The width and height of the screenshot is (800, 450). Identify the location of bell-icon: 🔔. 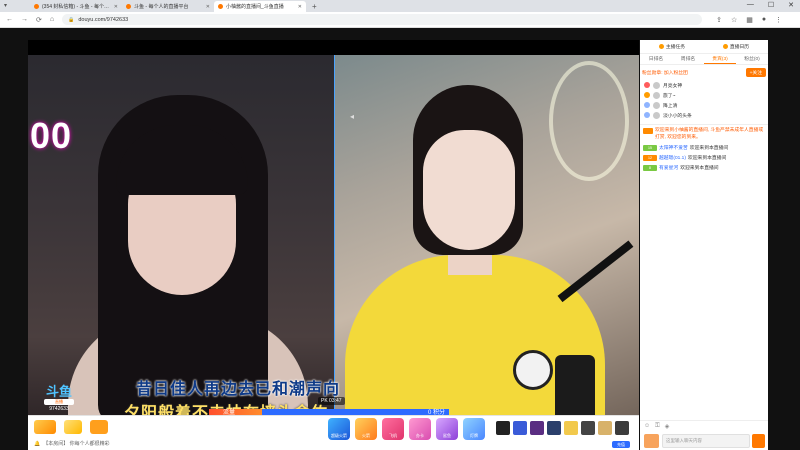
(37, 443).